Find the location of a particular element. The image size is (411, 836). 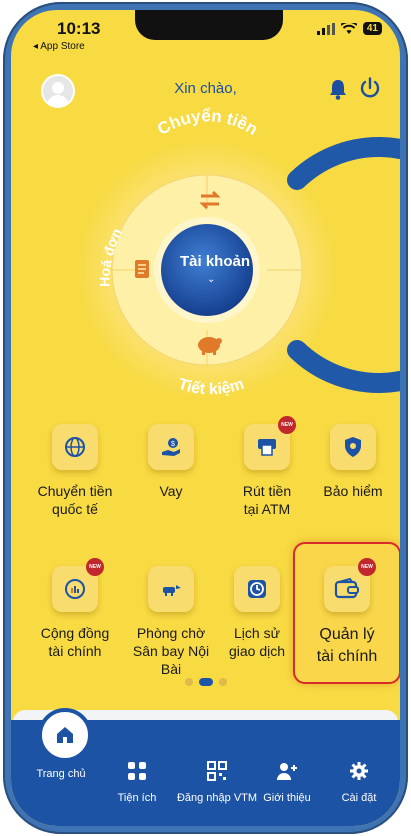

home-icon is located at coordinates (65, 735).